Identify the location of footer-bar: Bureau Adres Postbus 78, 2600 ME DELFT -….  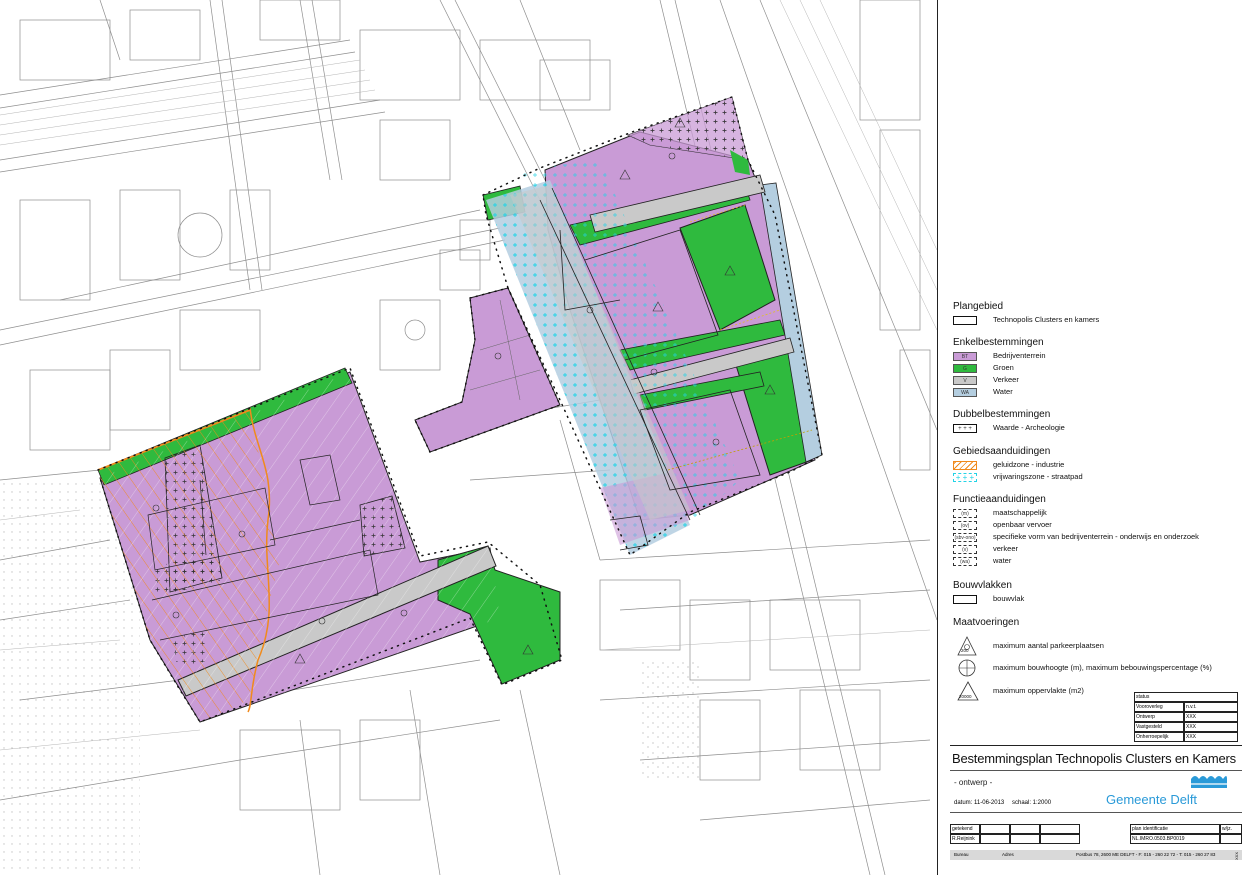
(1096, 855).